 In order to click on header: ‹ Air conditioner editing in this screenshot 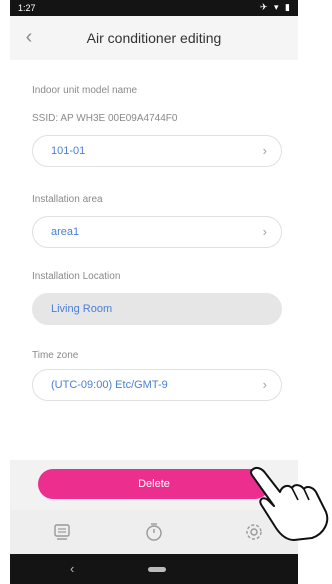, I will do `click(154, 38)`.